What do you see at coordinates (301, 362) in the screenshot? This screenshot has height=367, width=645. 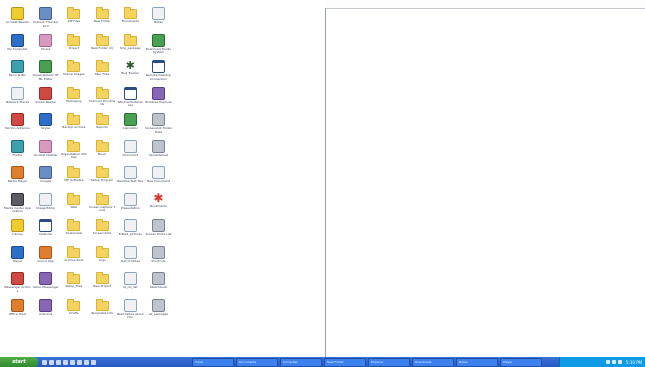 I see `taskbar-button: Computer` at bounding box center [301, 362].